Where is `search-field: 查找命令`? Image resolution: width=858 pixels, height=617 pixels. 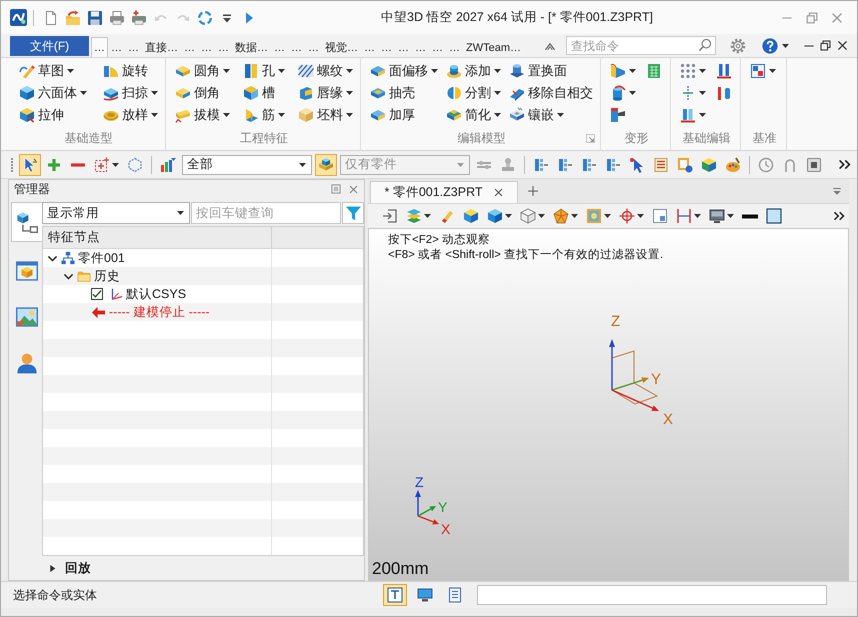
search-field: 查找命令 is located at coordinates (641, 45).